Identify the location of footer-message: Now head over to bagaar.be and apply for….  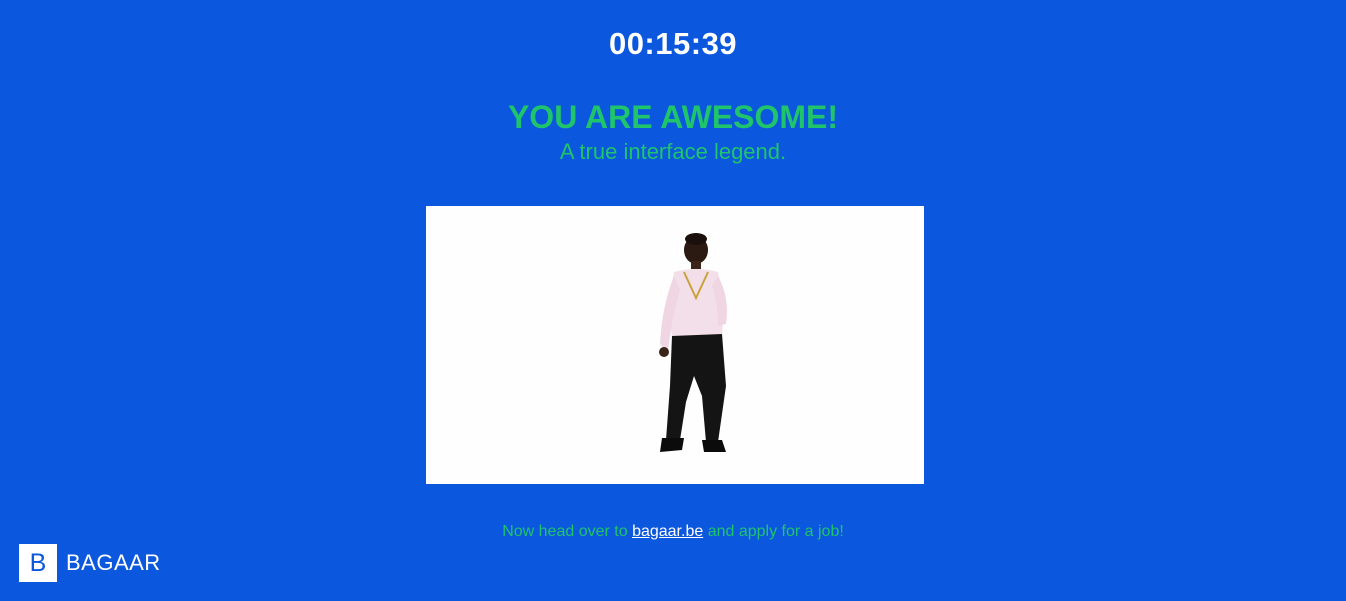
(673, 532).